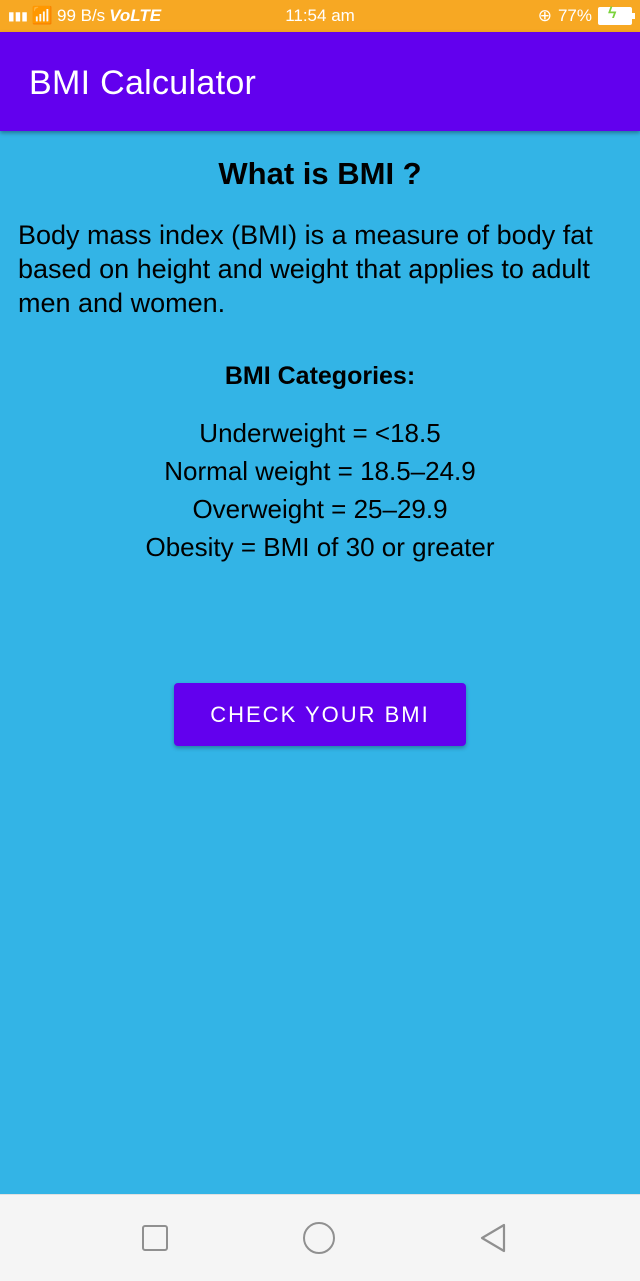 This screenshot has height=1281, width=640. What do you see at coordinates (320, 714) in the screenshot?
I see `check-bmi-button: CHECK YOUR BMI` at bounding box center [320, 714].